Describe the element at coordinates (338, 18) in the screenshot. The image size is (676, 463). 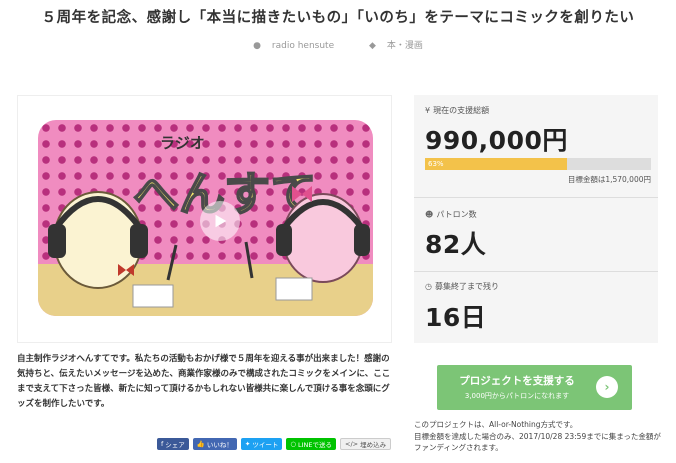
I see `page-title: ５周年を記念、感謝し「本当に描きたいもの」「いのち」をテーマにコミックを創りたい` at that location.